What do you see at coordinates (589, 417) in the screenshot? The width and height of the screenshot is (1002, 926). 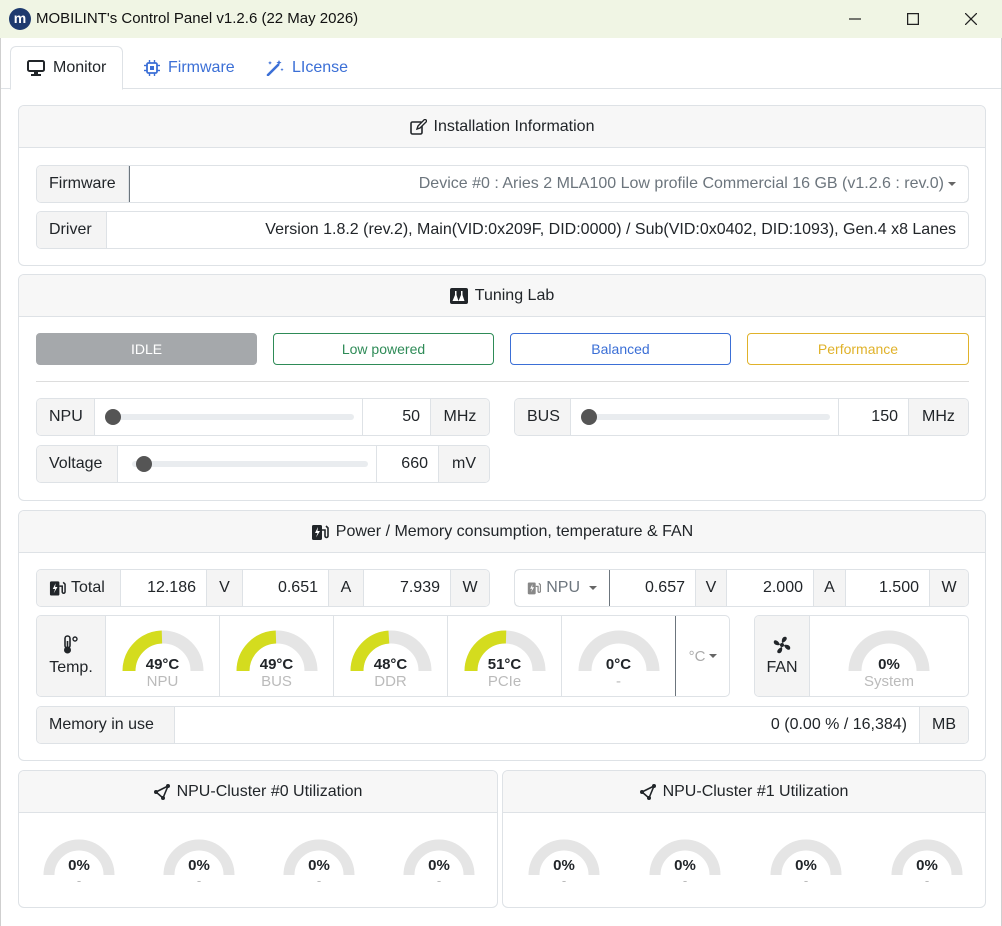 I see `bus-clock-slider-thumb` at bounding box center [589, 417].